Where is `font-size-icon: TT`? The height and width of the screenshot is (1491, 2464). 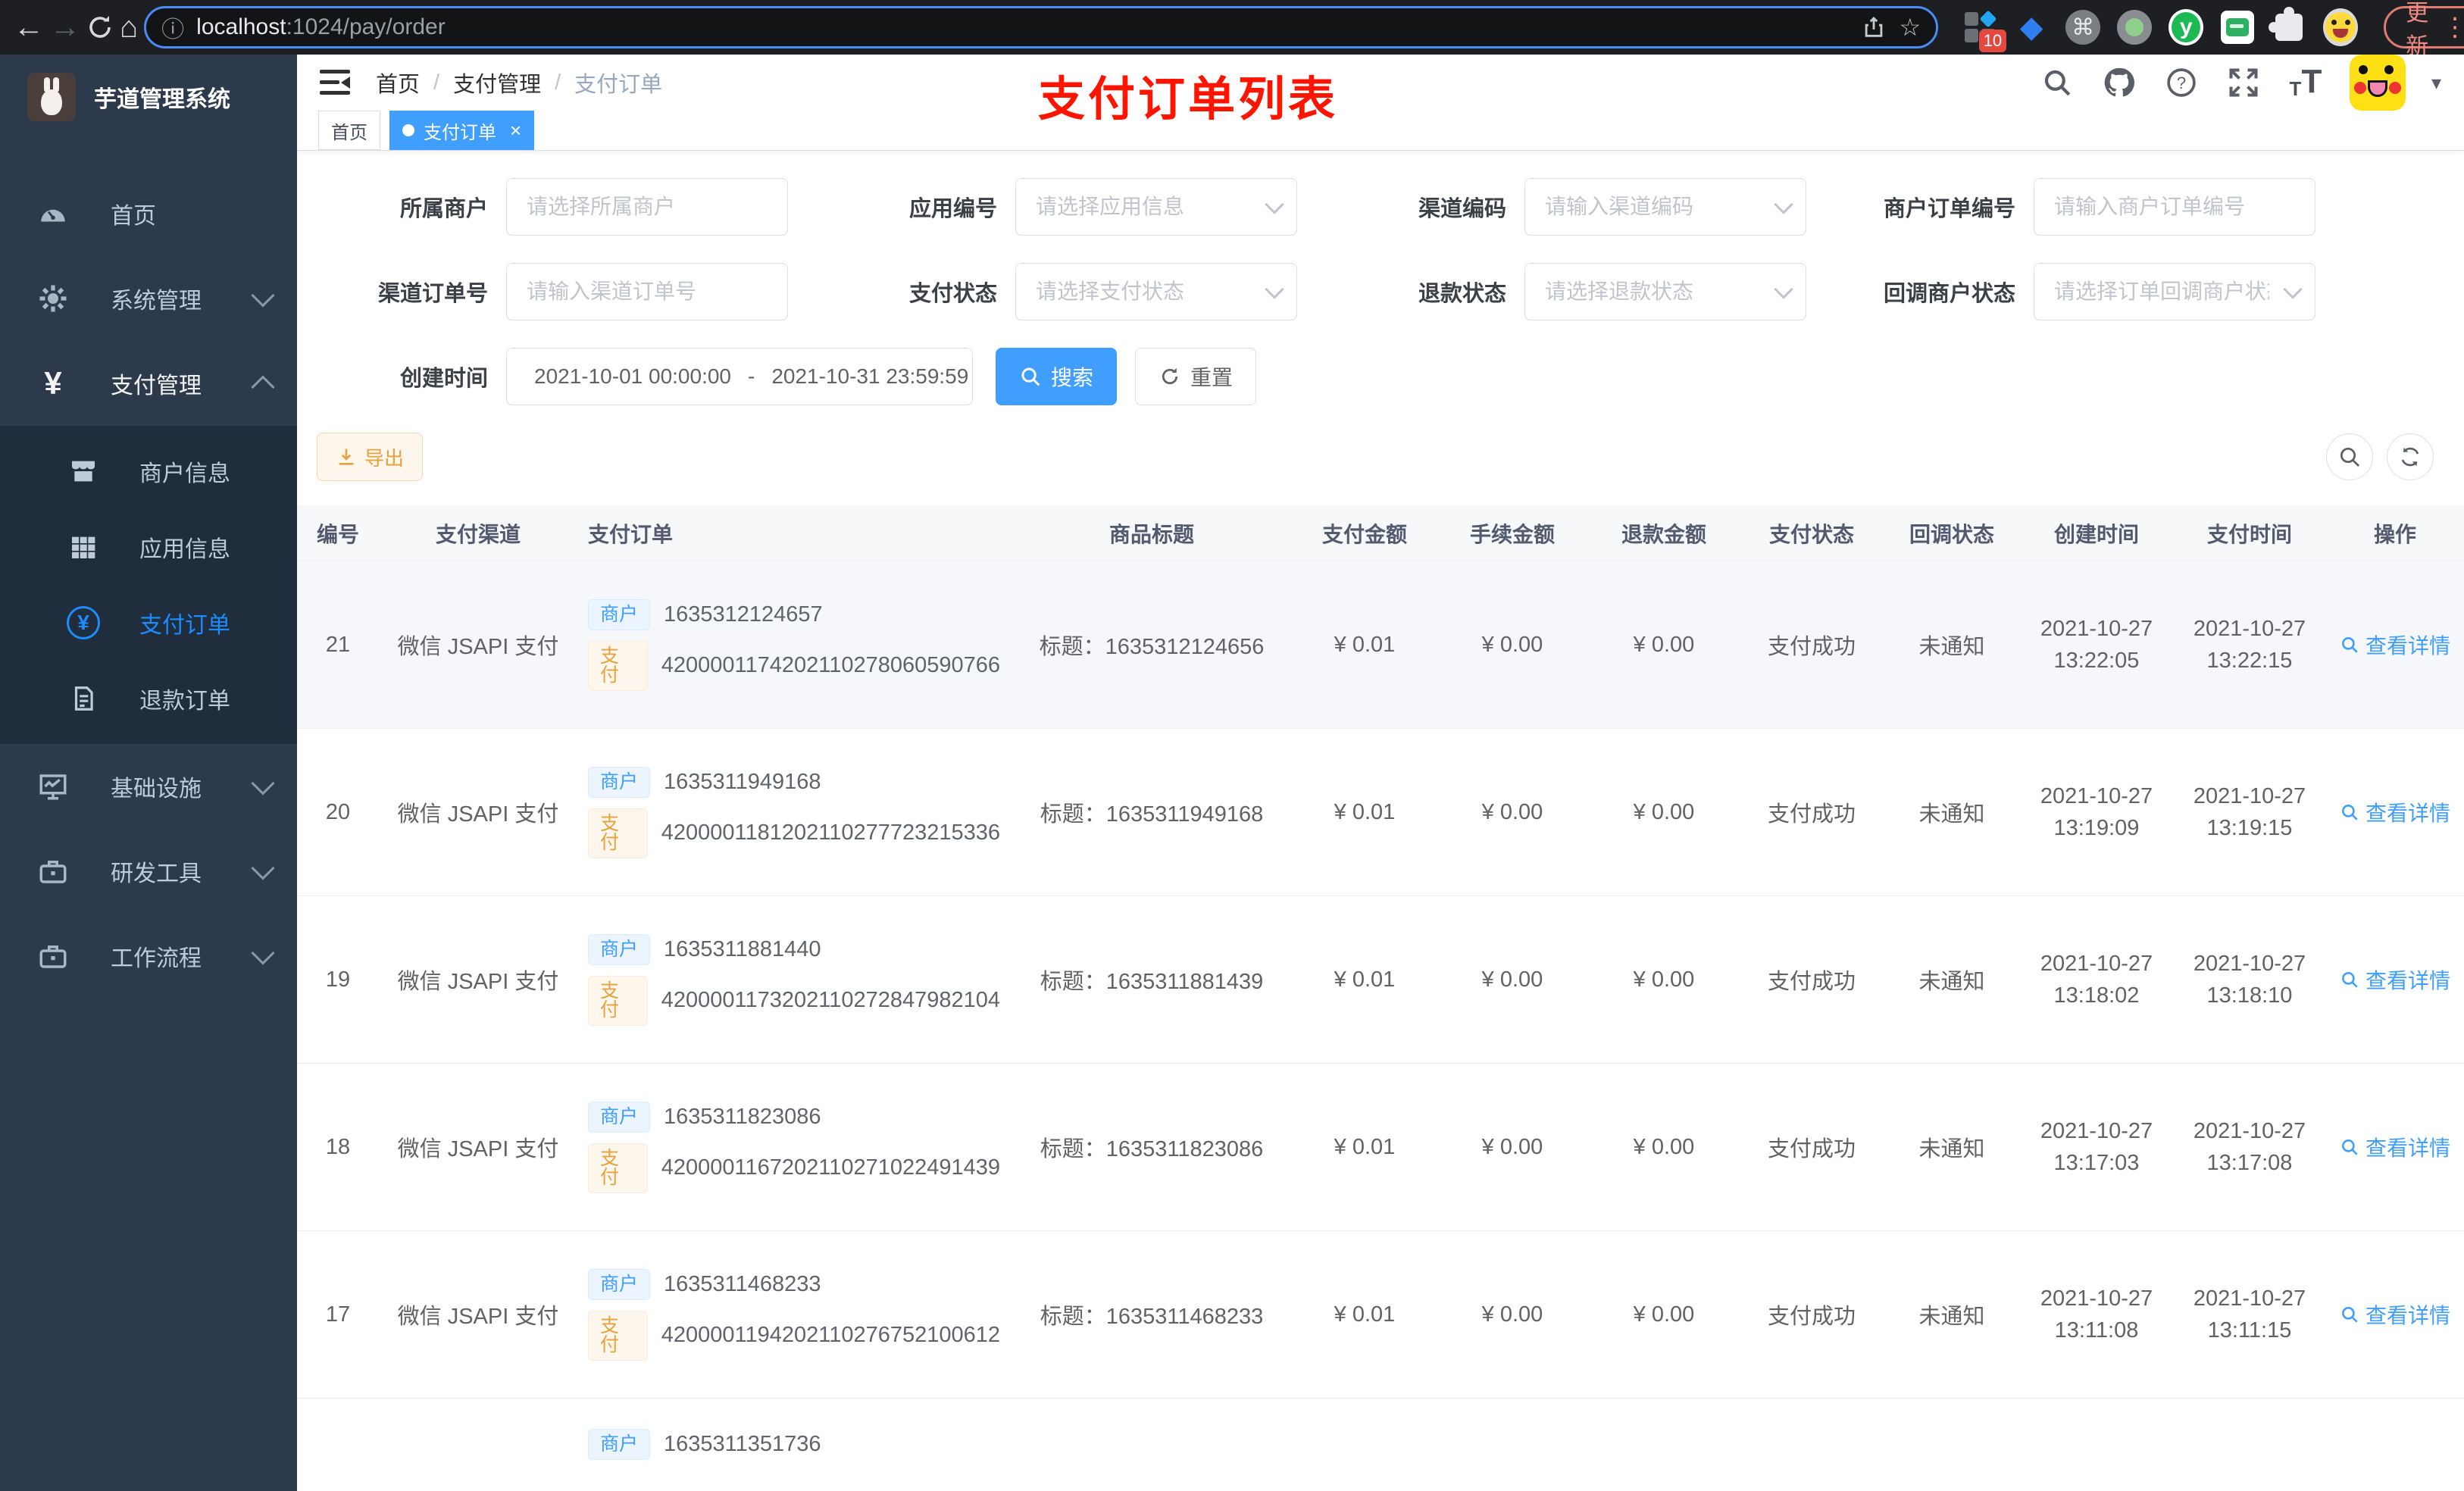
font-size-icon: TT is located at coordinates (2305, 82).